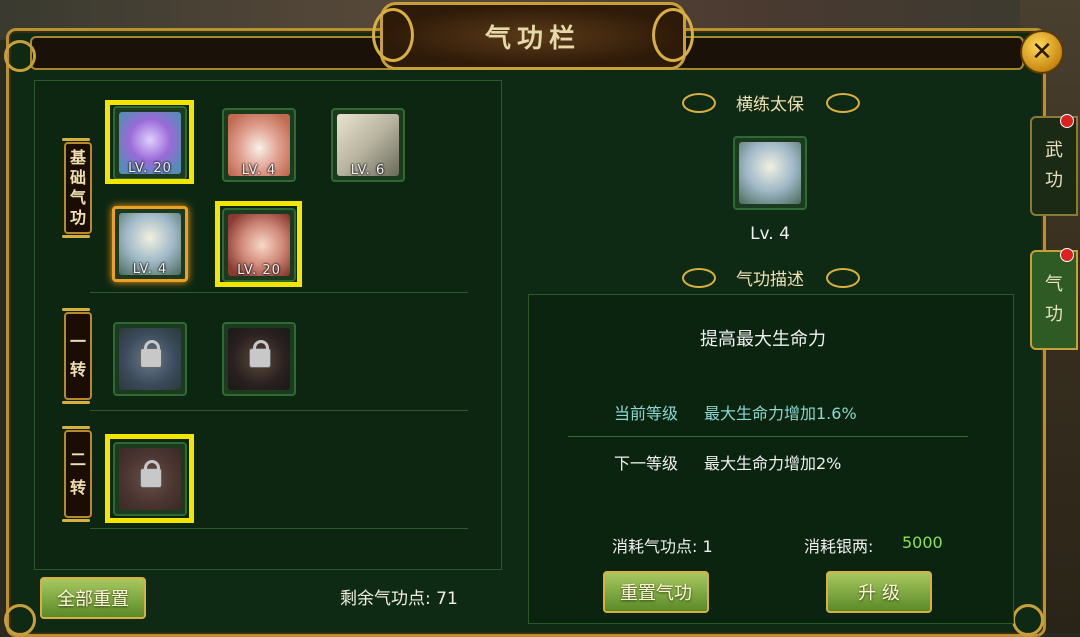 This screenshot has height=637, width=1080. What do you see at coordinates (656, 592) in the screenshot?
I see `reset-skill-button: 重置气功` at bounding box center [656, 592].